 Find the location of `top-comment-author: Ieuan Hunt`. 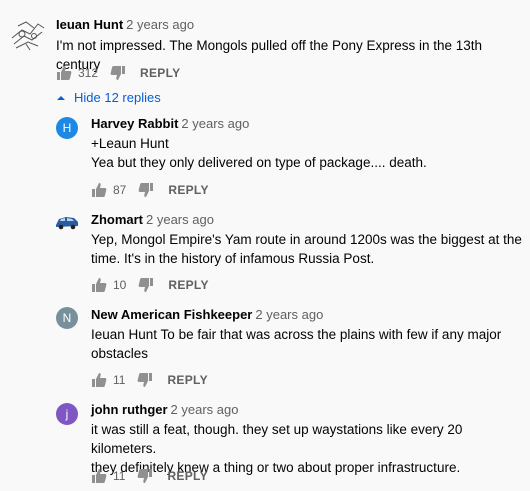

top-comment-author: Ieuan Hunt is located at coordinates (89, 24).